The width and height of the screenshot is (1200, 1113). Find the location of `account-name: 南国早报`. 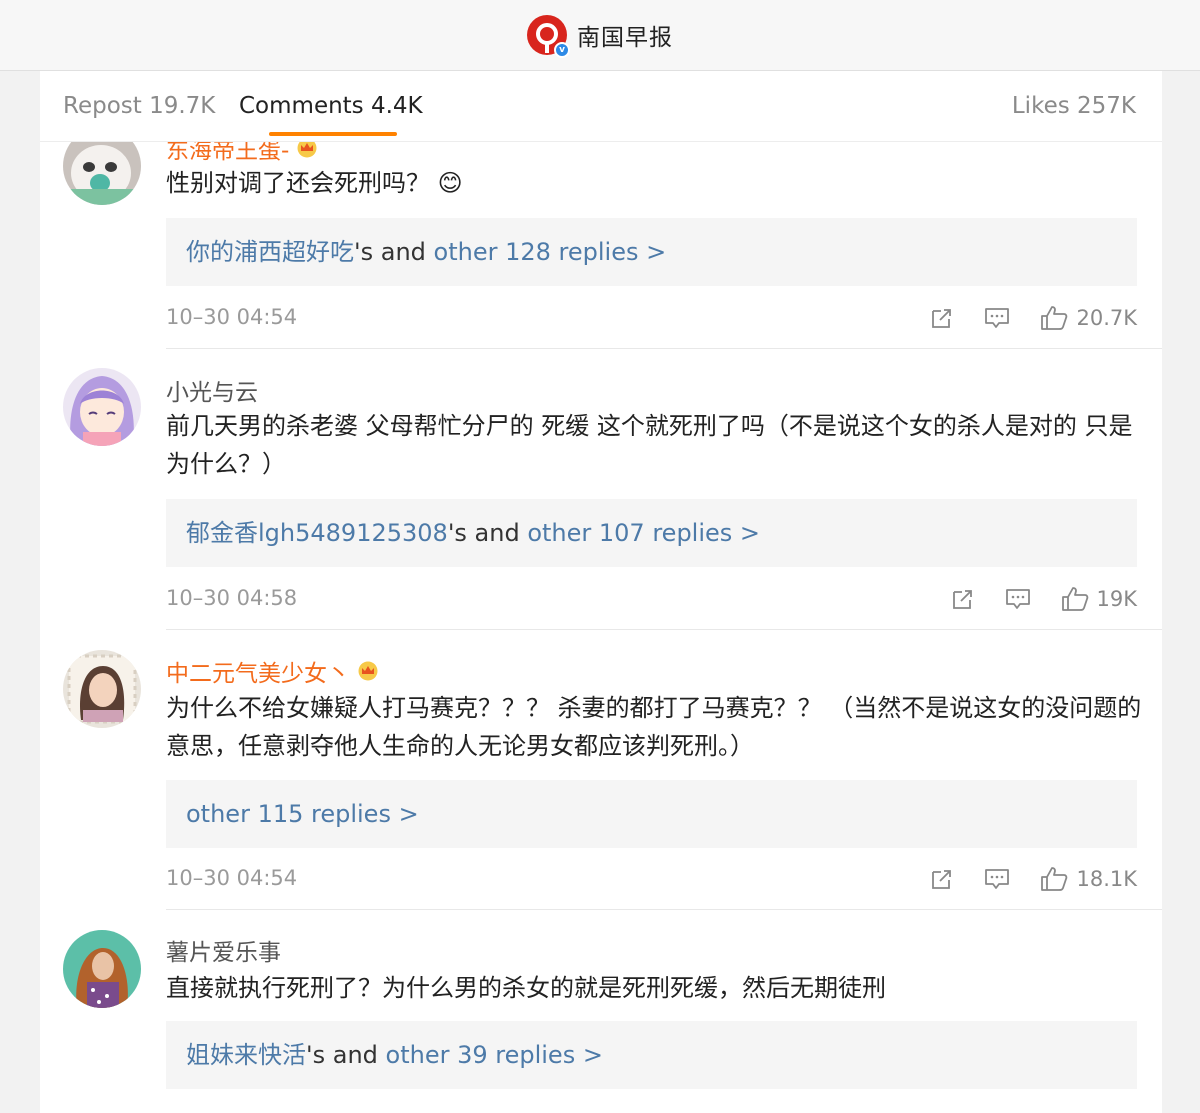

account-name: 南国早报 is located at coordinates (625, 38).